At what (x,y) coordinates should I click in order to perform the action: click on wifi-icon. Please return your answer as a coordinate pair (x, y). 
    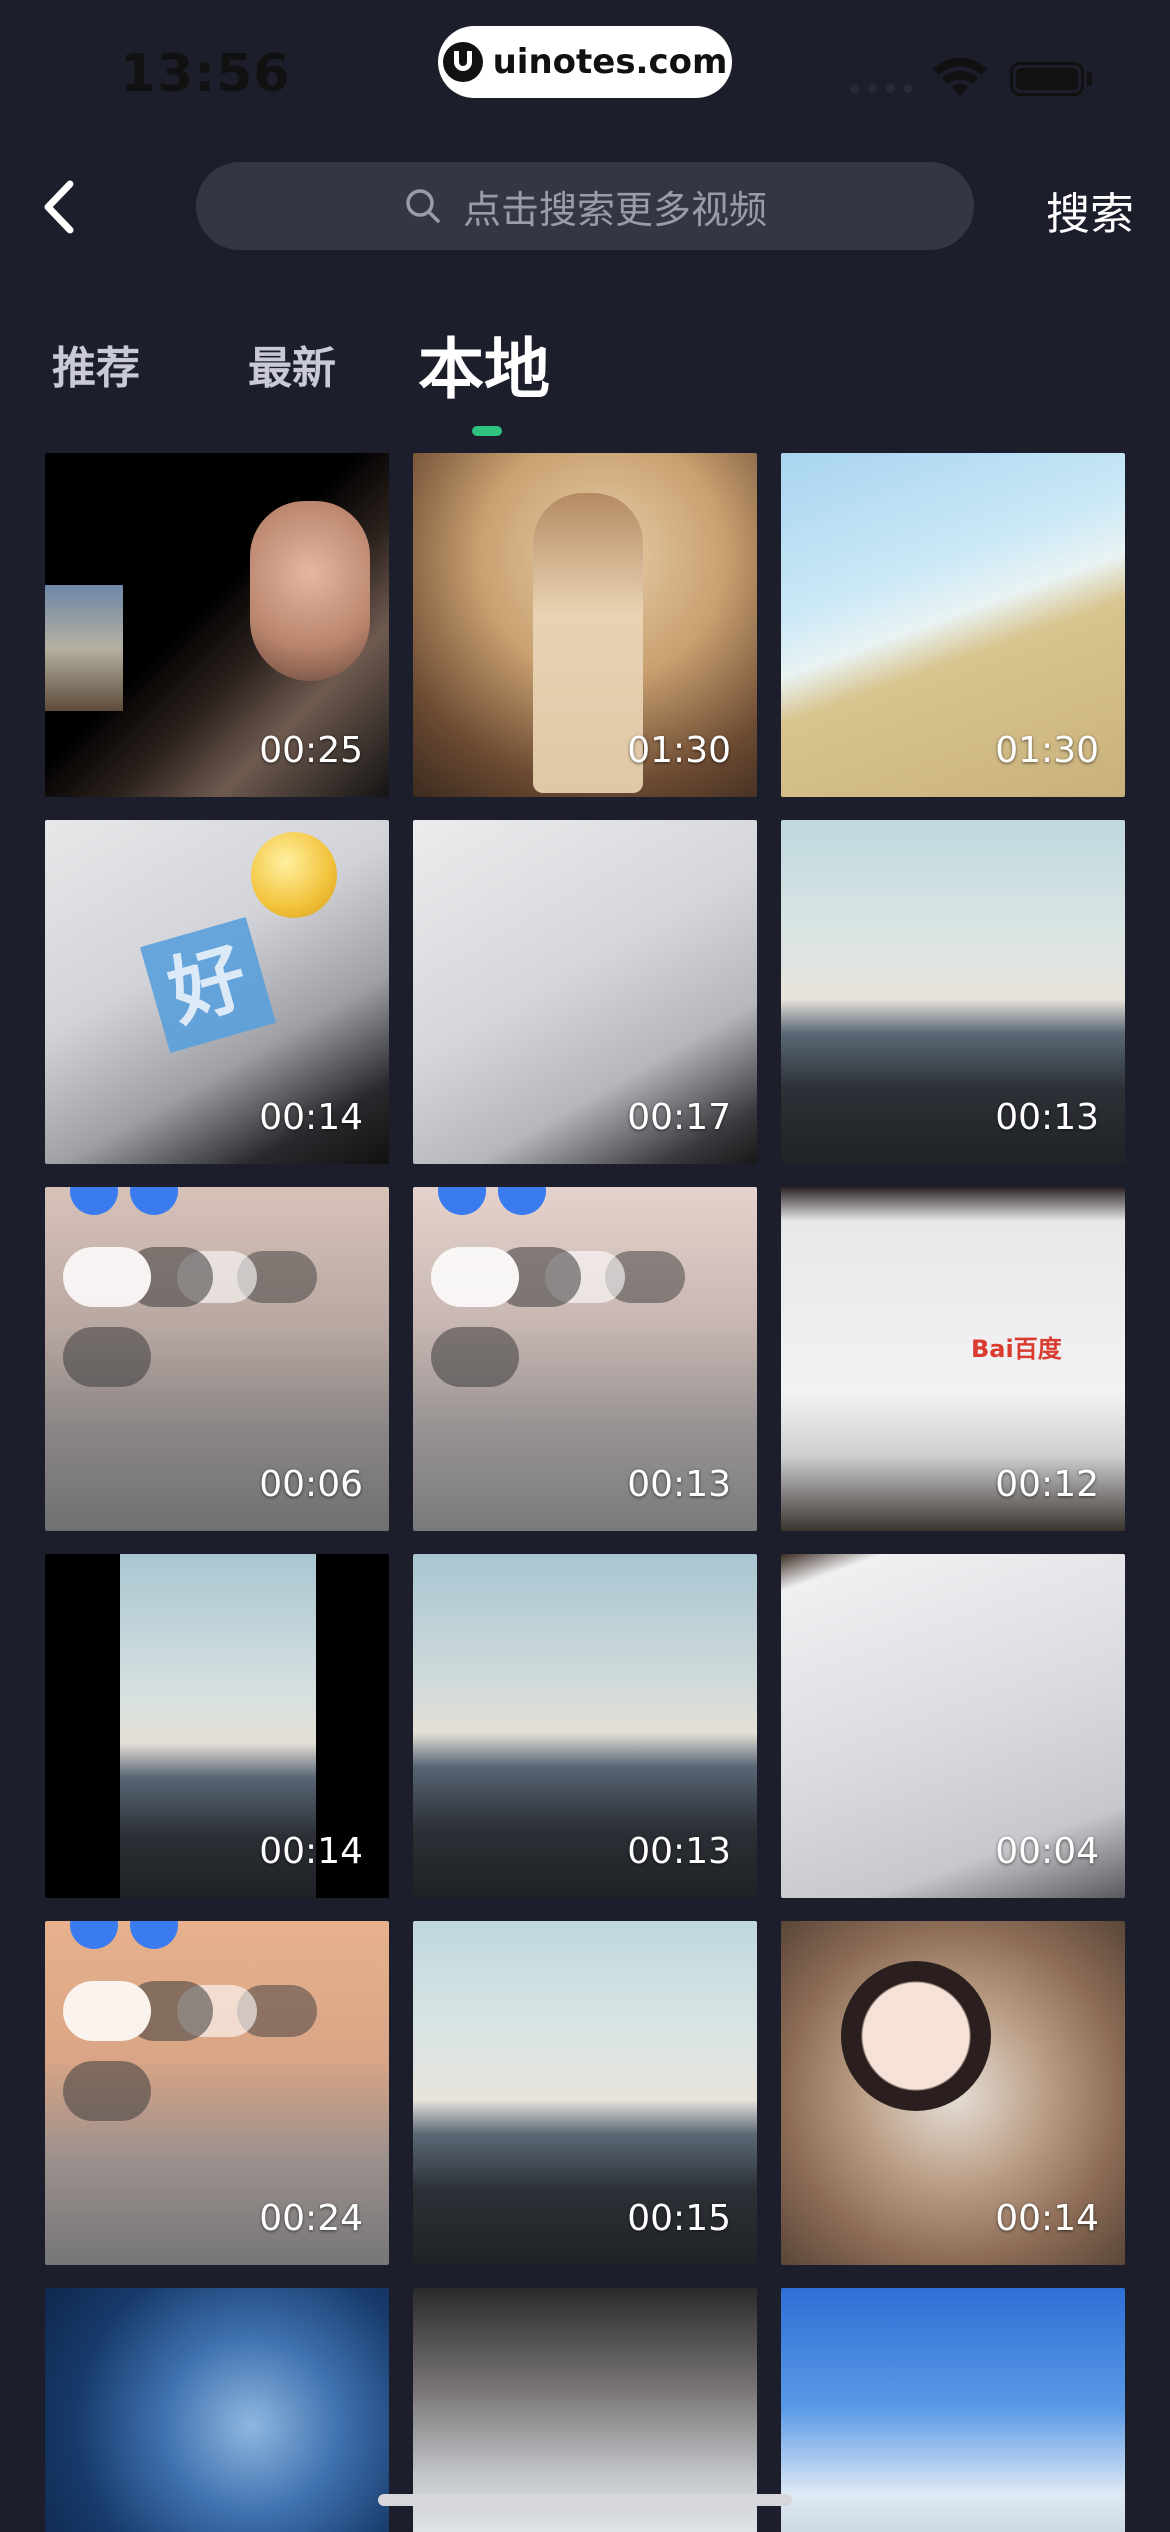
    Looking at the image, I should click on (960, 77).